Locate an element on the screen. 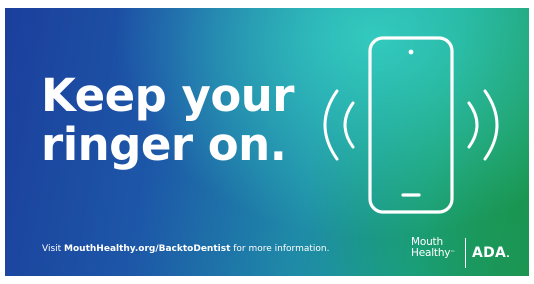 This screenshot has height=284, width=534. logo-divider is located at coordinates (465, 253).